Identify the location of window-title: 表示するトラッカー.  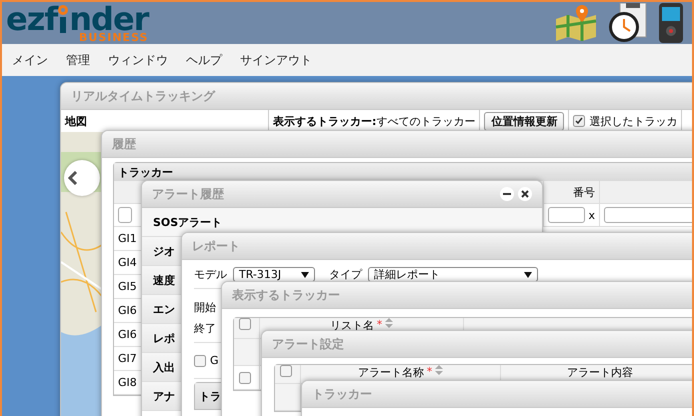
(286, 295).